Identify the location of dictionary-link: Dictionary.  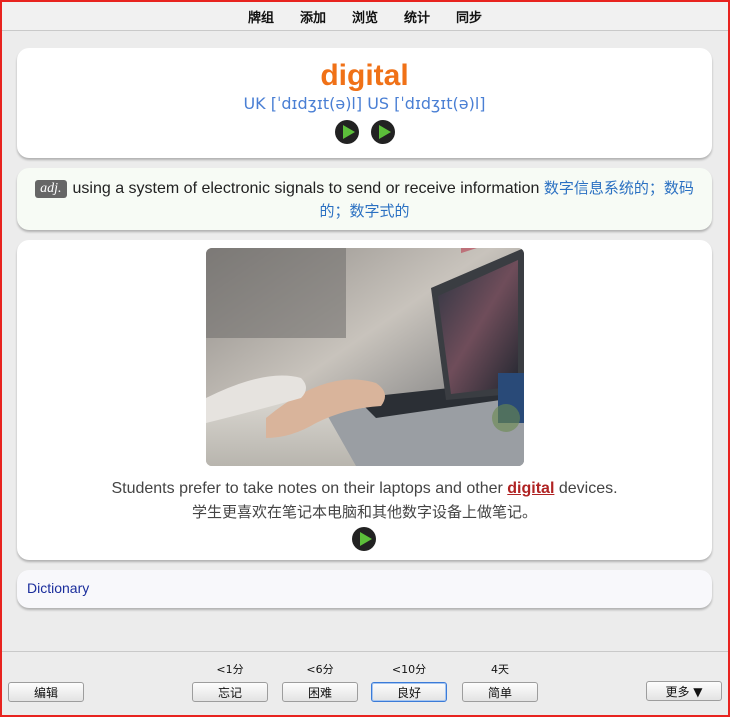
(58, 588).